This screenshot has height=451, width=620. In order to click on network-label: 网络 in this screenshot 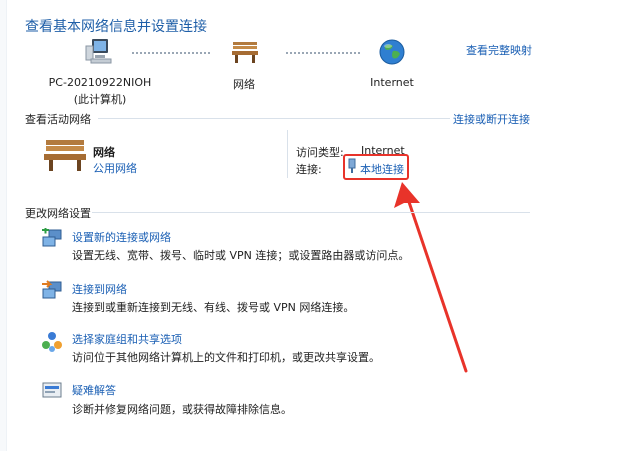, I will do `click(244, 84)`.